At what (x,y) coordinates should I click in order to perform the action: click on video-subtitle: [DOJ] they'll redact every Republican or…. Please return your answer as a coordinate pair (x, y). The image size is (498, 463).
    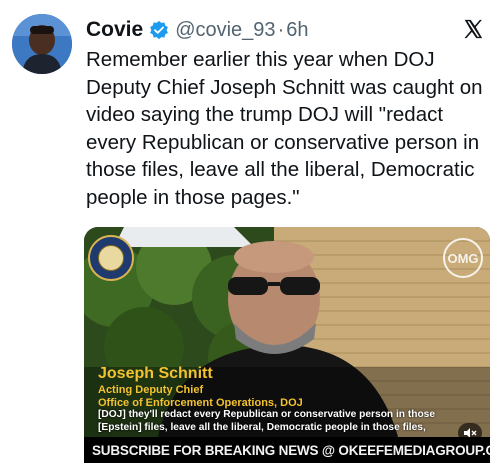
    Looking at the image, I should click on (267, 421).